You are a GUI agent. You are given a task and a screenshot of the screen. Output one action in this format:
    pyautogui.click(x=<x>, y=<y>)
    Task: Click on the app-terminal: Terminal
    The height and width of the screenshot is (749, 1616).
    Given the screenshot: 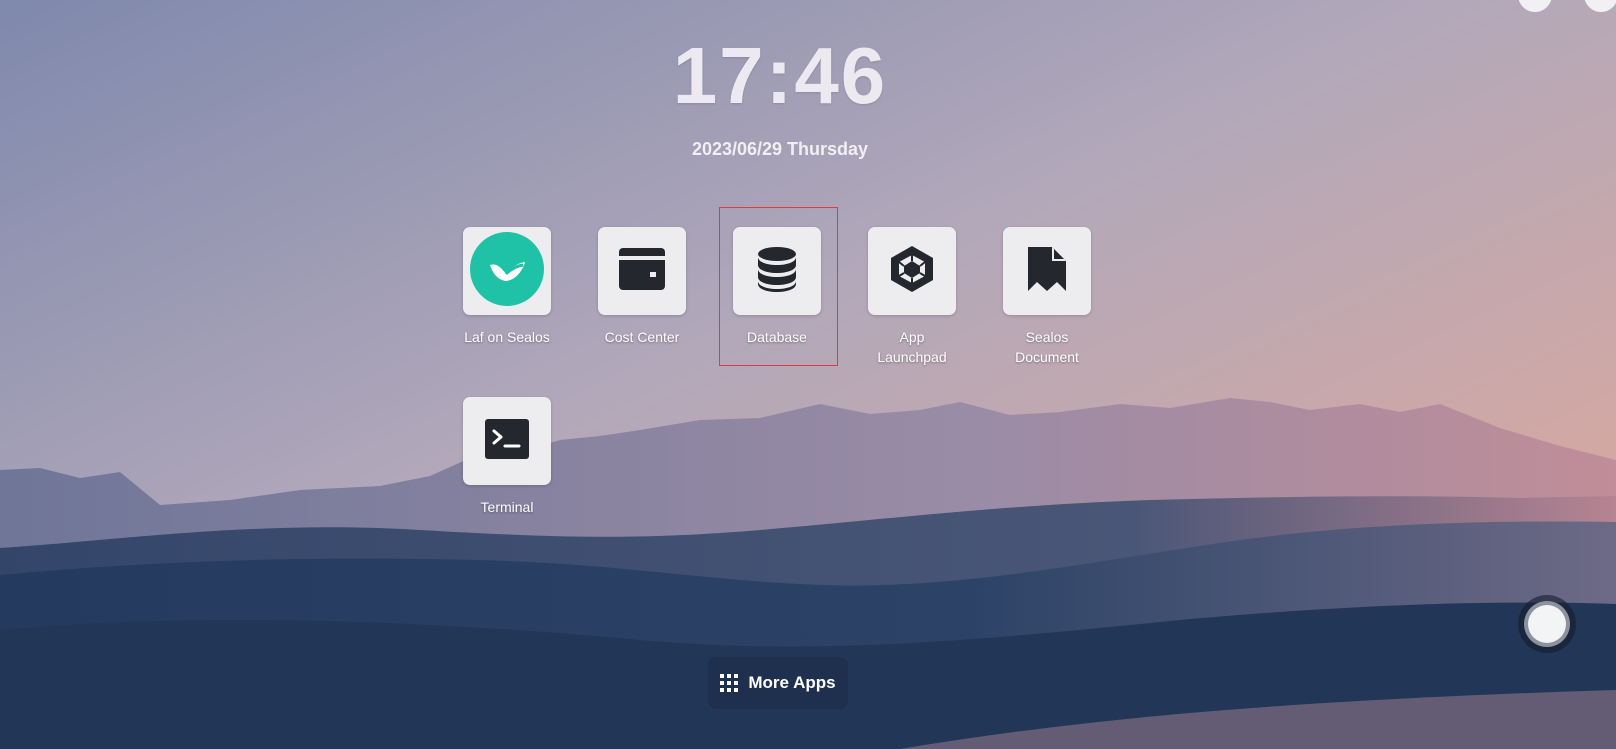 What is the action you would take?
    pyautogui.click(x=507, y=457)
    